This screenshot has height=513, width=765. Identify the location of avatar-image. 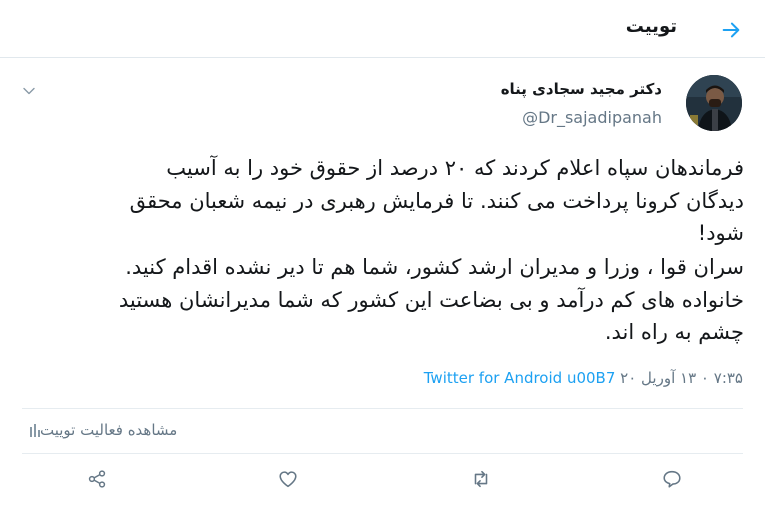
(714, 103).